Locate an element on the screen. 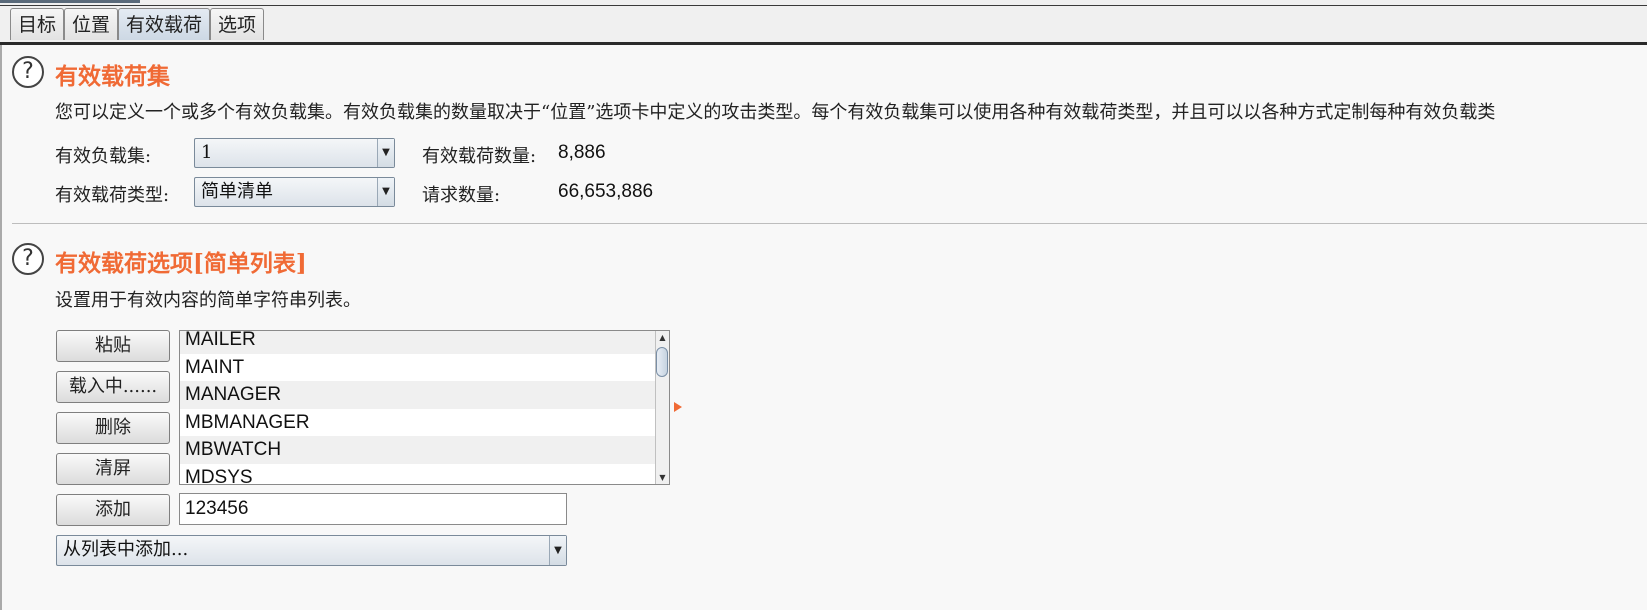 This screenshot has height=610, width=1647. tab-positions: 位置 is located at coordinates (91, 24).